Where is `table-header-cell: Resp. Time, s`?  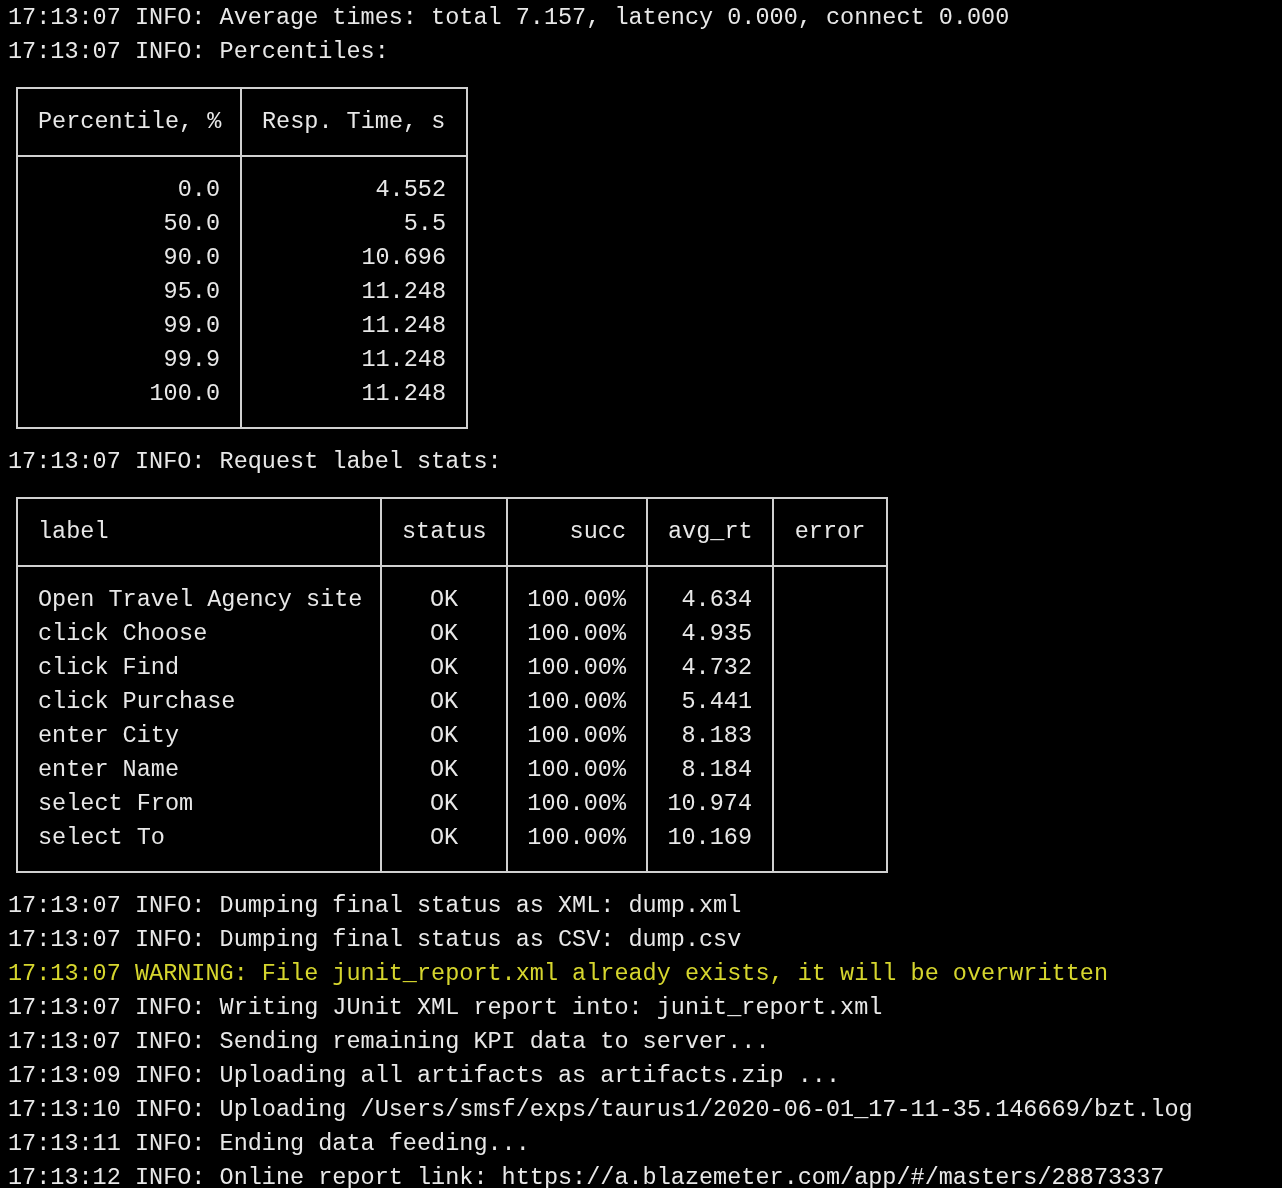 table-header-cell: Resp. Time, s is located at coordinates (354, 123).